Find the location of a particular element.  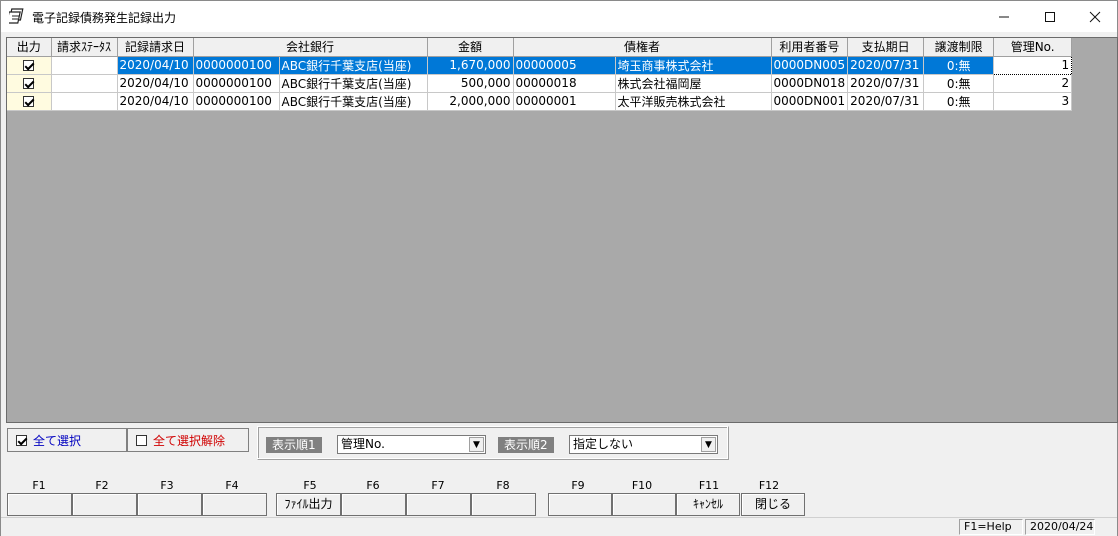

fkey-label-f12: F12 is located at coordinates (769, 485).